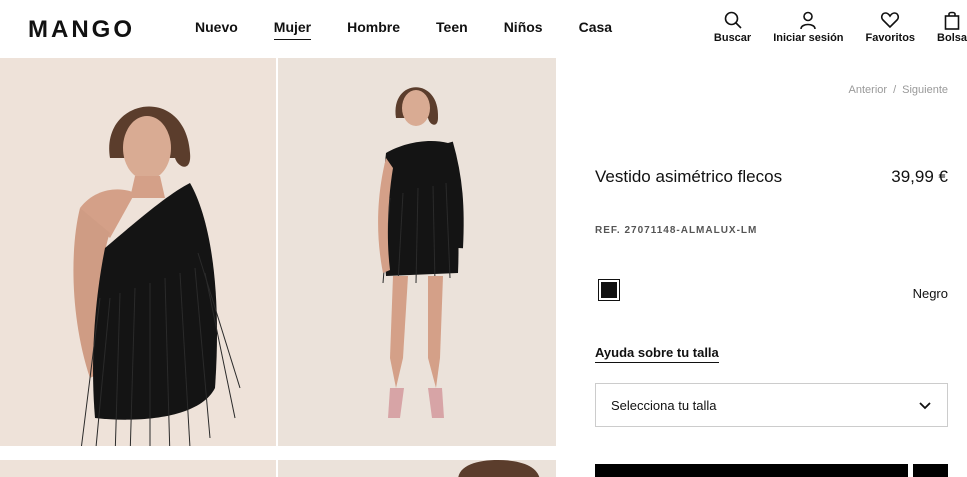 This screenshot has height=477, width=967. What do you see at coordinates (952, 38) in the screenshot?
I see `bag-label: Bolsa` at bounding box center [952, 38].